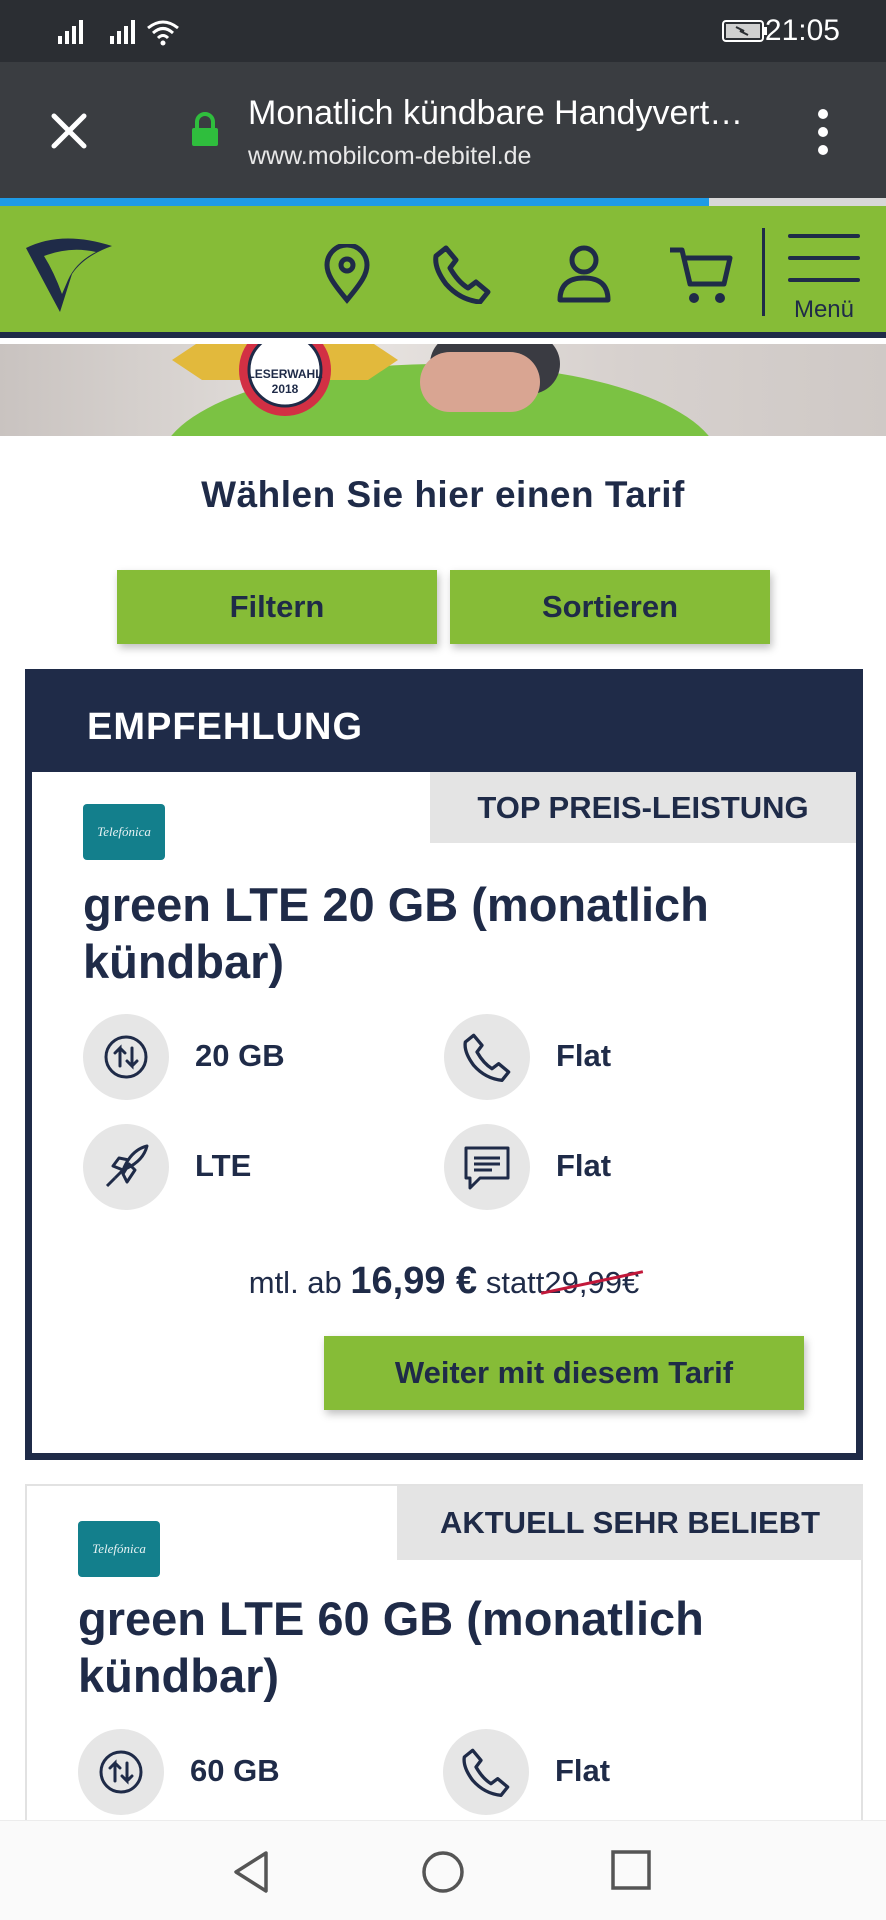  I want to click on cart-icon, so click(701, 275).